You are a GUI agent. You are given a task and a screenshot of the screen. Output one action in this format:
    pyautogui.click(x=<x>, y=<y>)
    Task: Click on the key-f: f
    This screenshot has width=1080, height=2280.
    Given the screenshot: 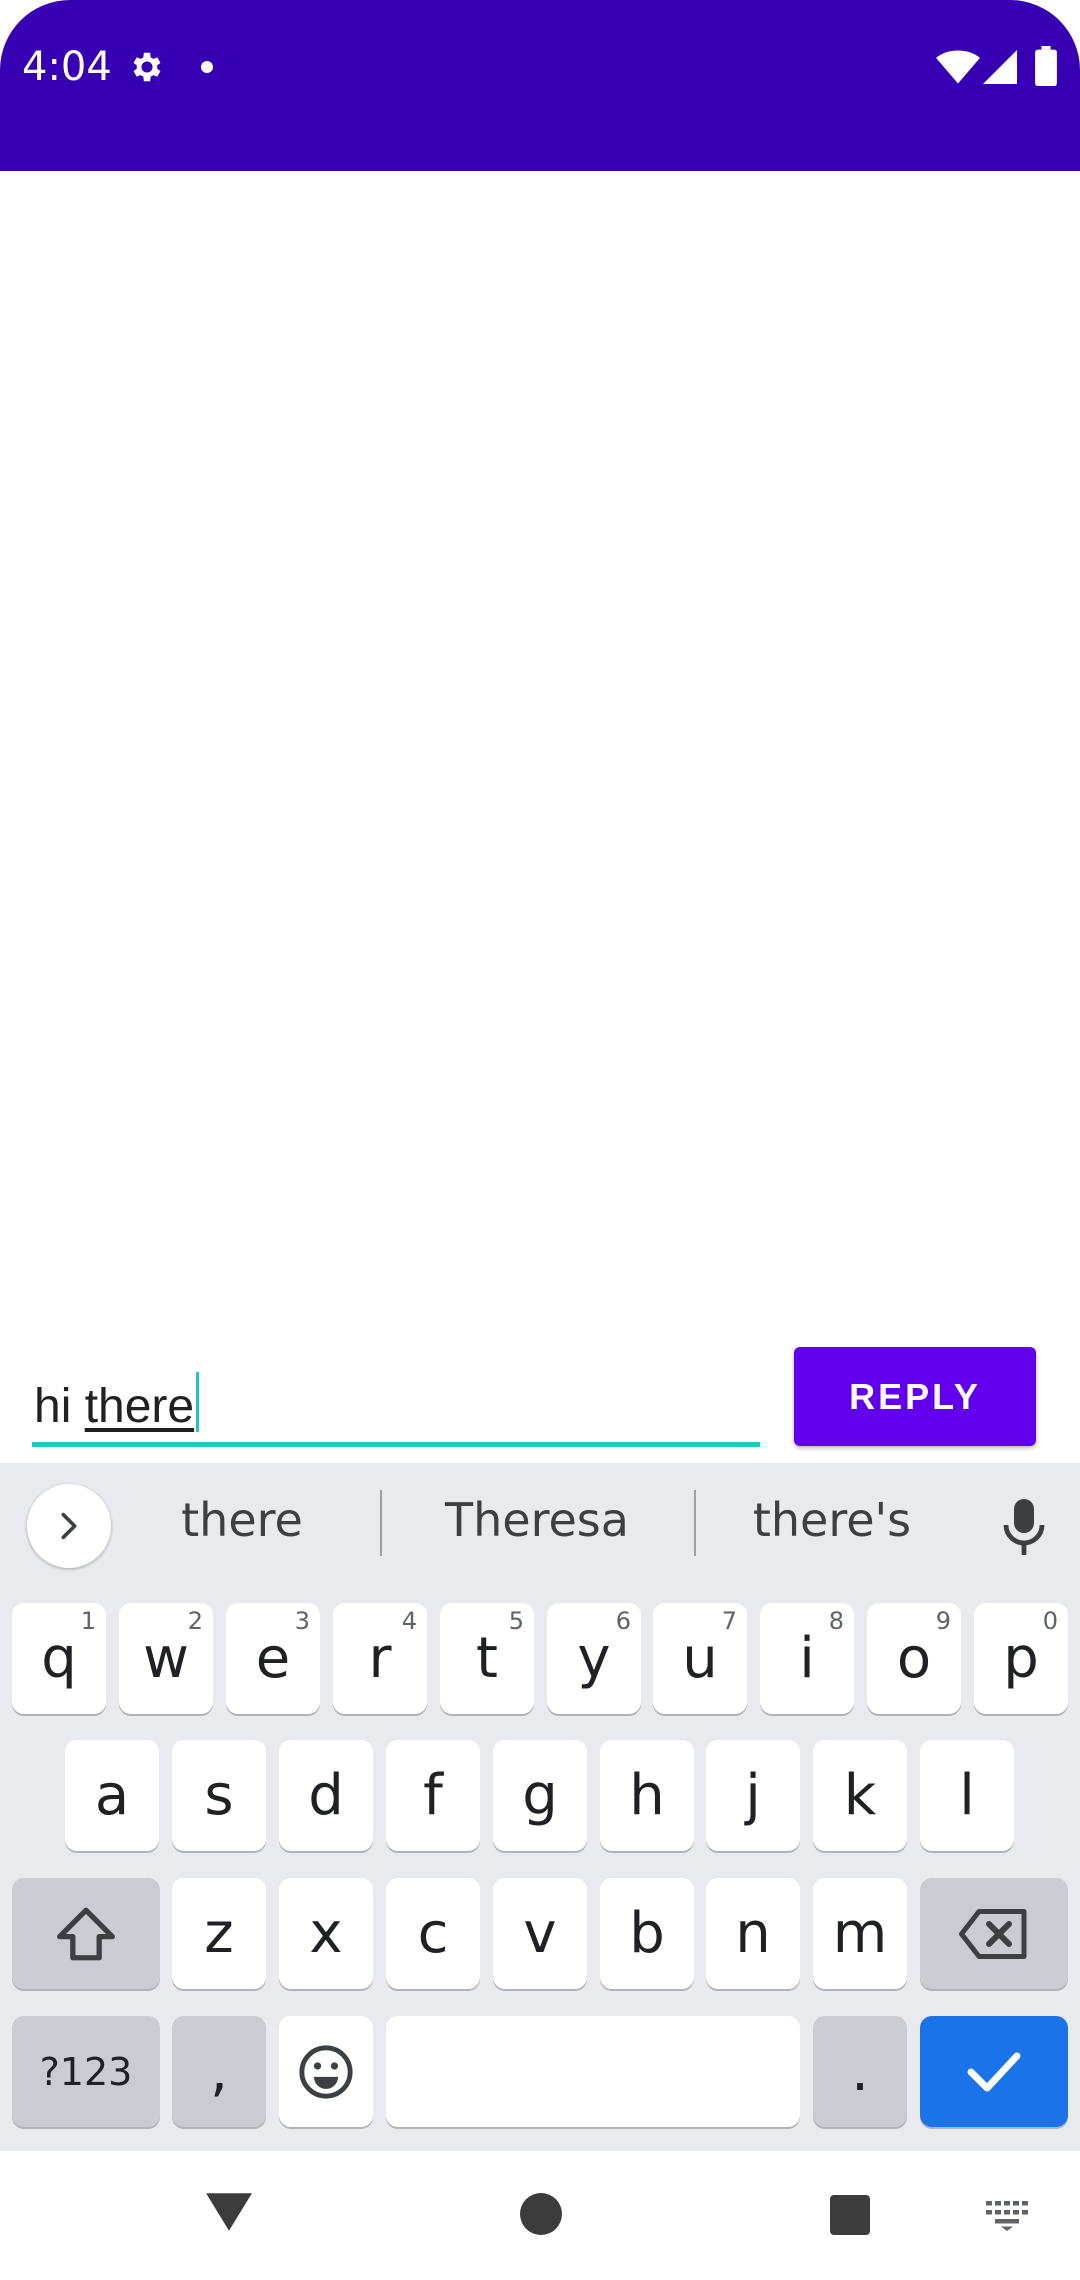 What is the action you would take?
    pyautogui.click(x=433, y=1795)
    